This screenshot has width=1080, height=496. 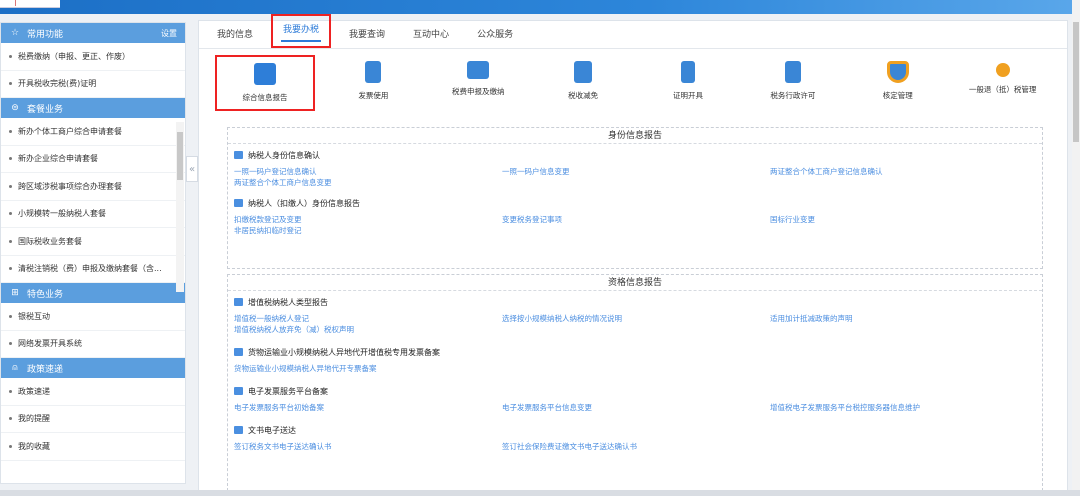 I want to click on computer-icon, so click(x=478, y=70).